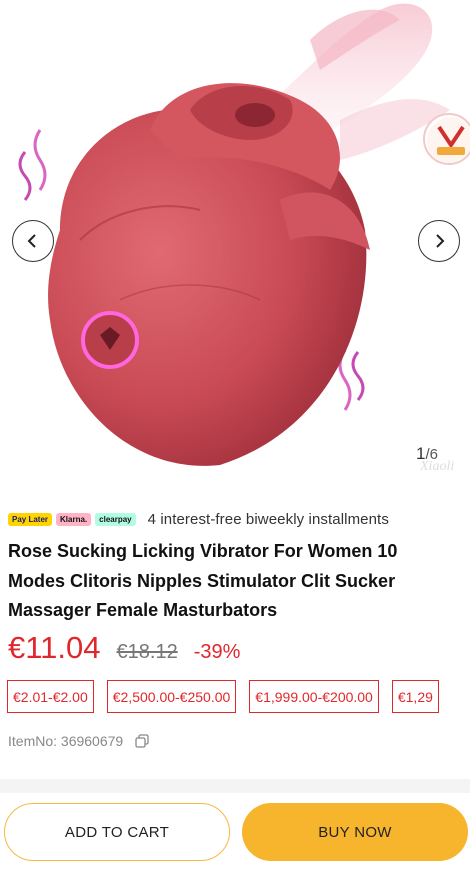  Describe the element at coordinates (235, 831) in the screenshot. I see `bottom-action-bar: ADD TO CART BUY NOW` at that location.